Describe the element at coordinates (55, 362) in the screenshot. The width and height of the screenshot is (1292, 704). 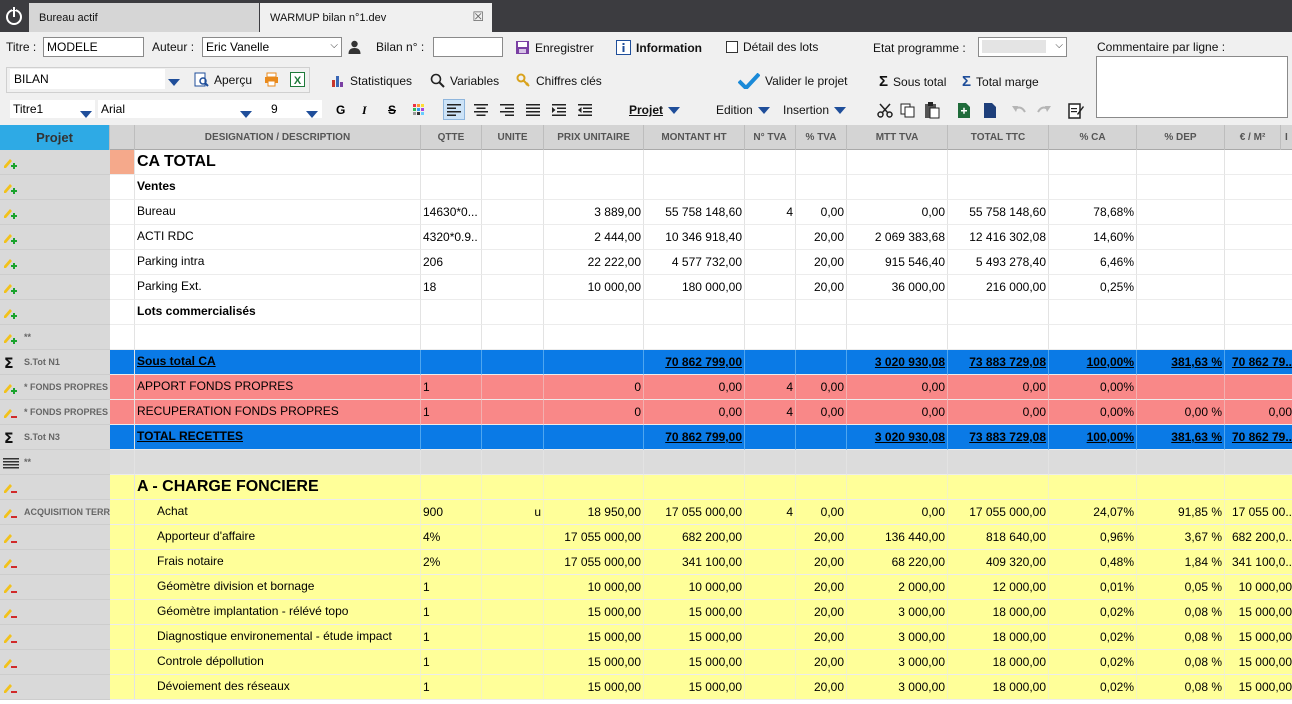
I see `row-side-cell: Σ S.Tot N1` at that location.